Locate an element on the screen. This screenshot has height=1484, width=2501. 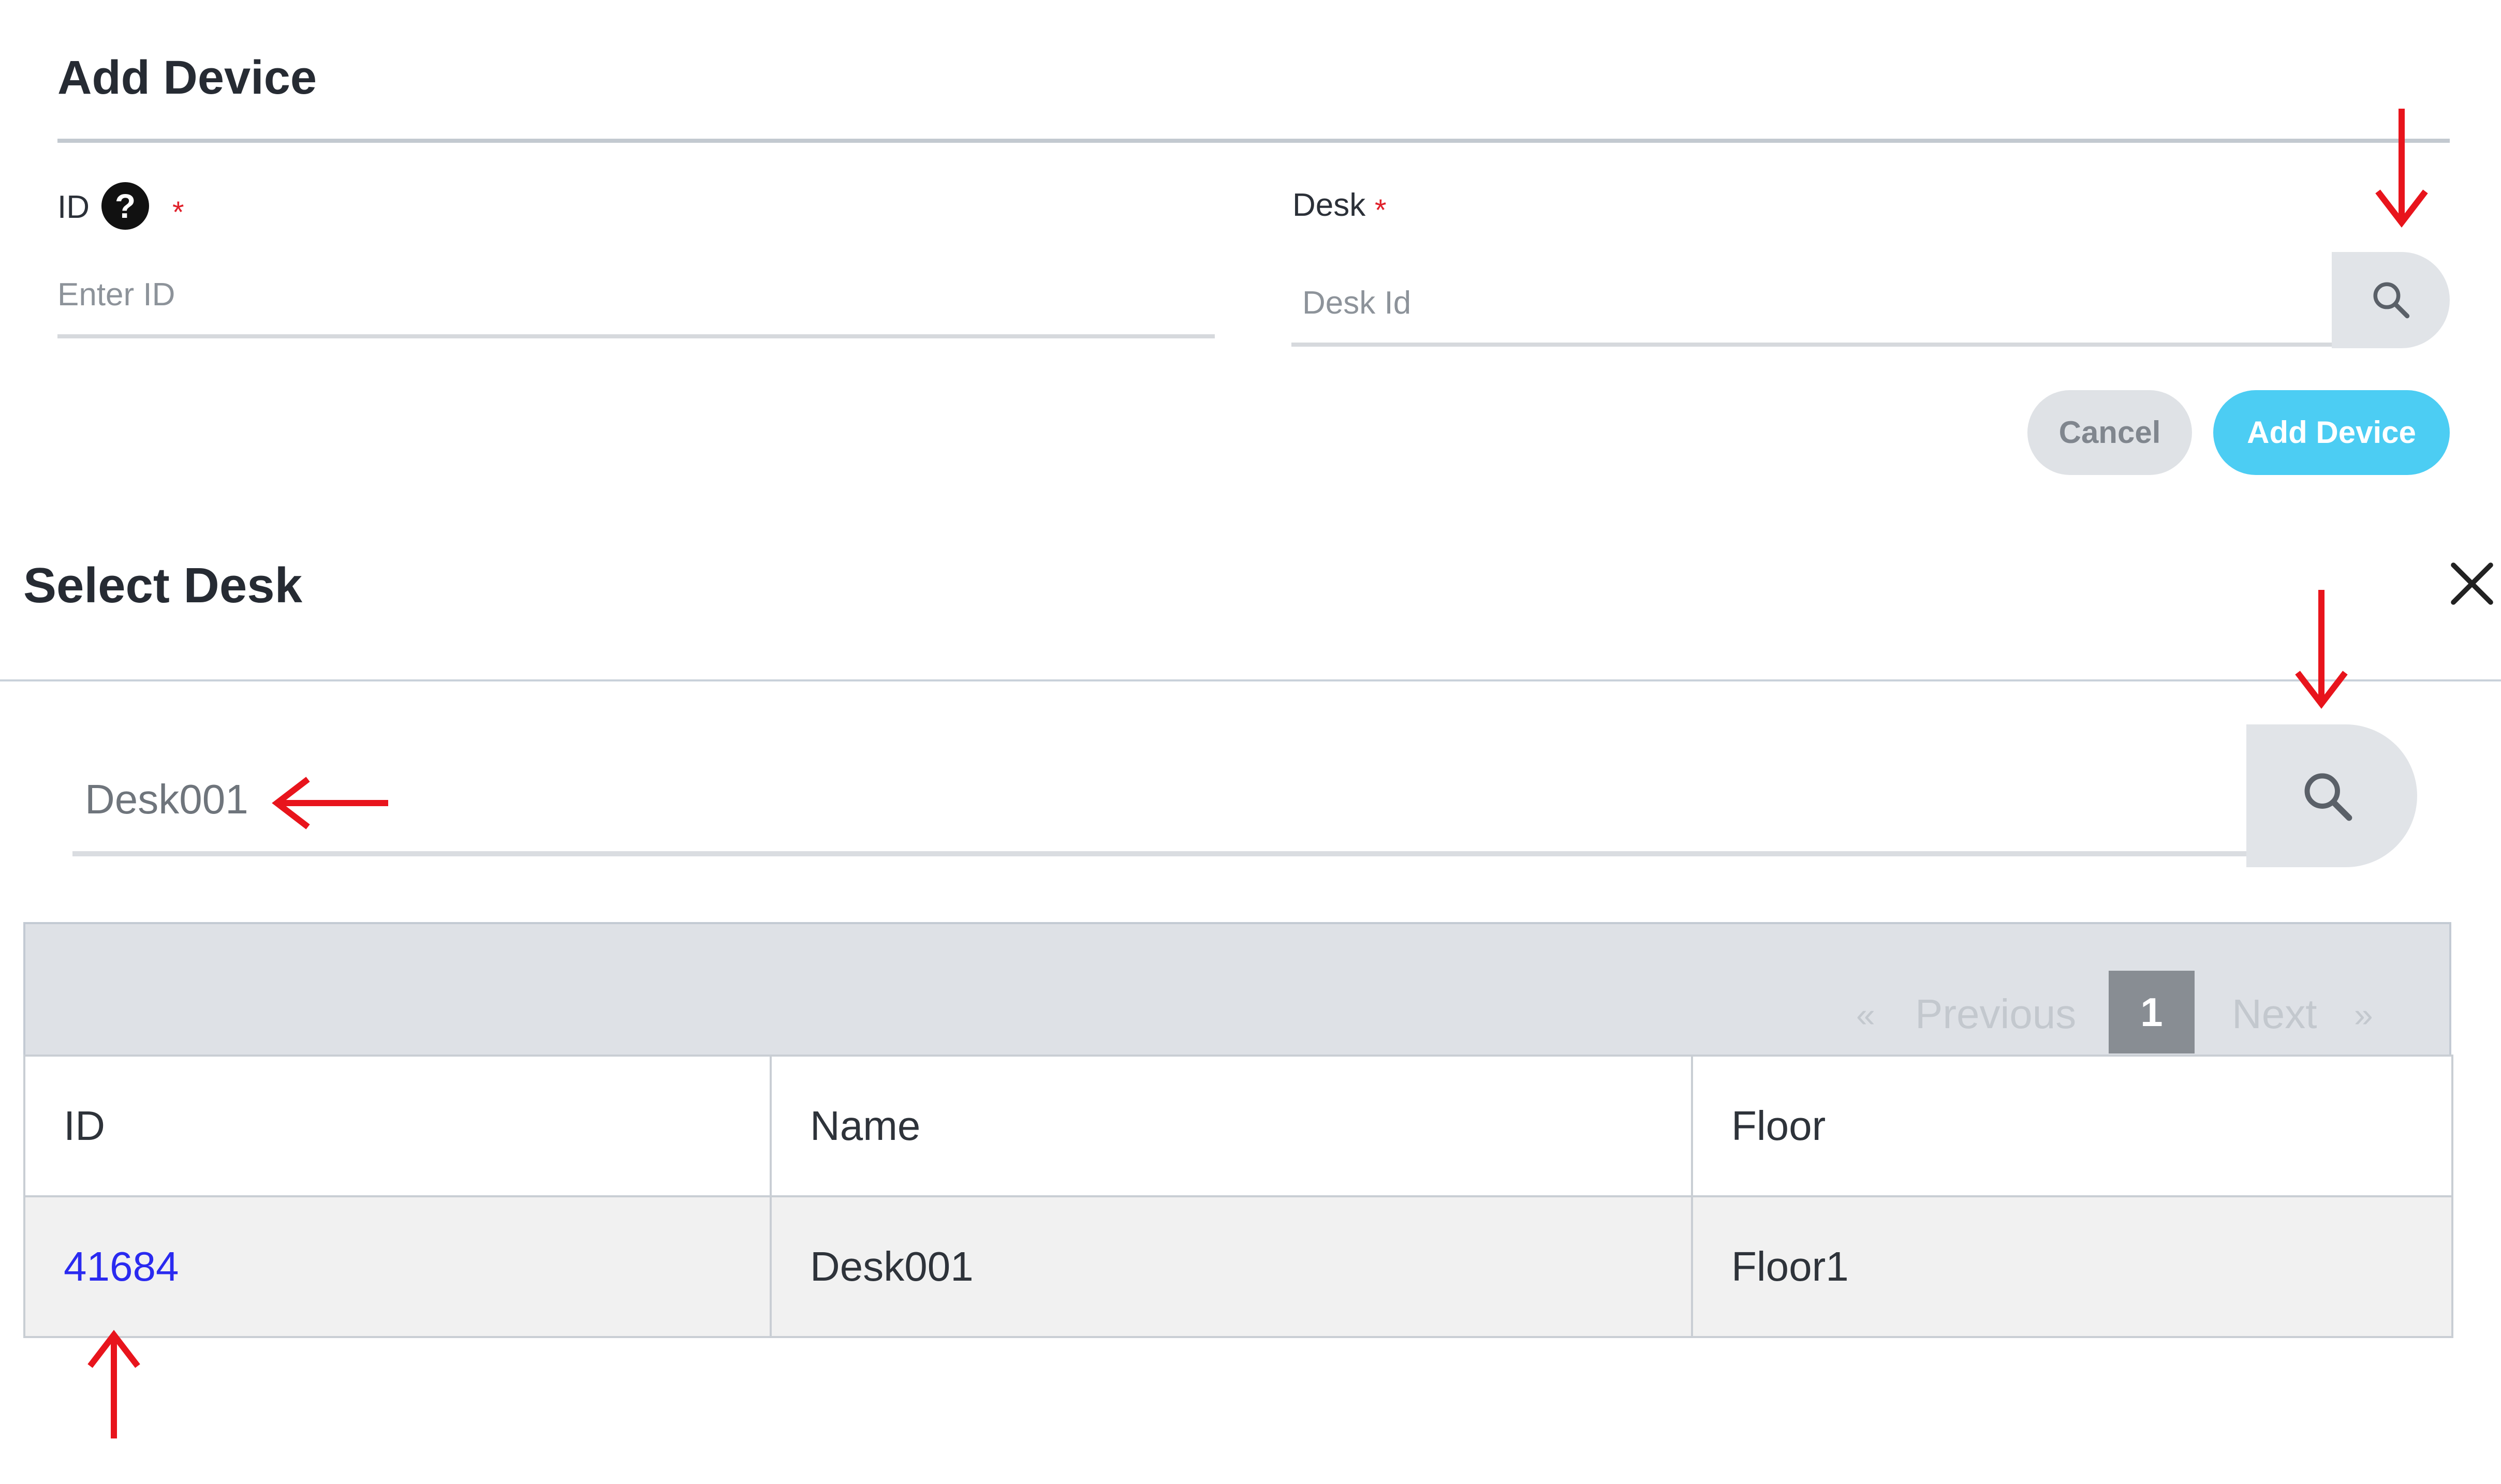
pagination-first: « is located at coordinates (1866, 1015).